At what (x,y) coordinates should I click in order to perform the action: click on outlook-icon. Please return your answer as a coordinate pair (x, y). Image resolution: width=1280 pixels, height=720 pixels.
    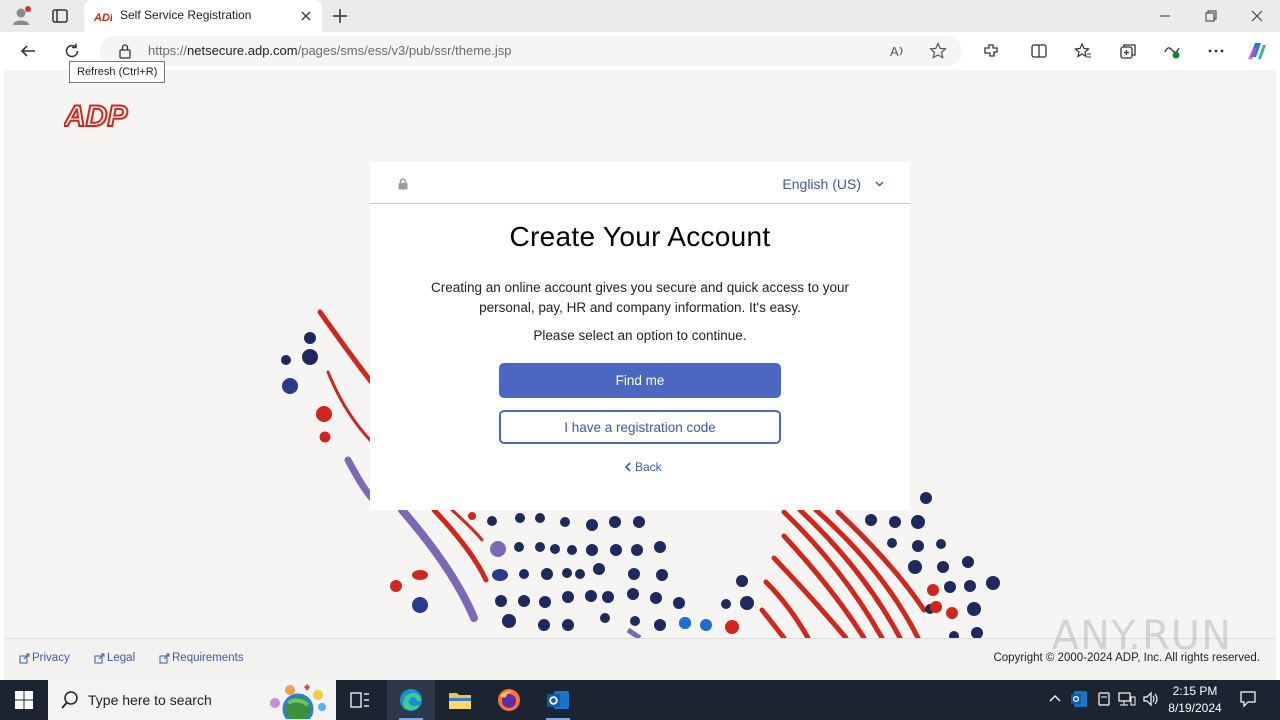
    Looking at the image, I should click on (558, 700).